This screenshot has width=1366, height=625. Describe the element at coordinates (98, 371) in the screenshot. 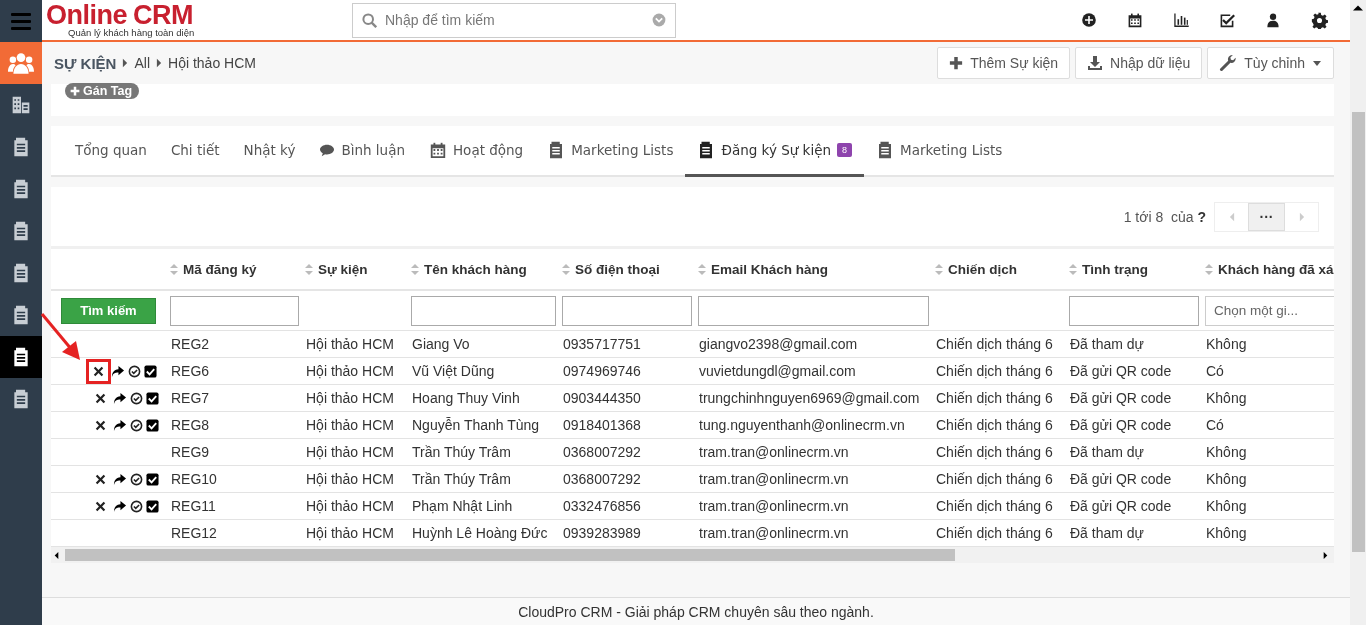

I see `delete-button` at that location.